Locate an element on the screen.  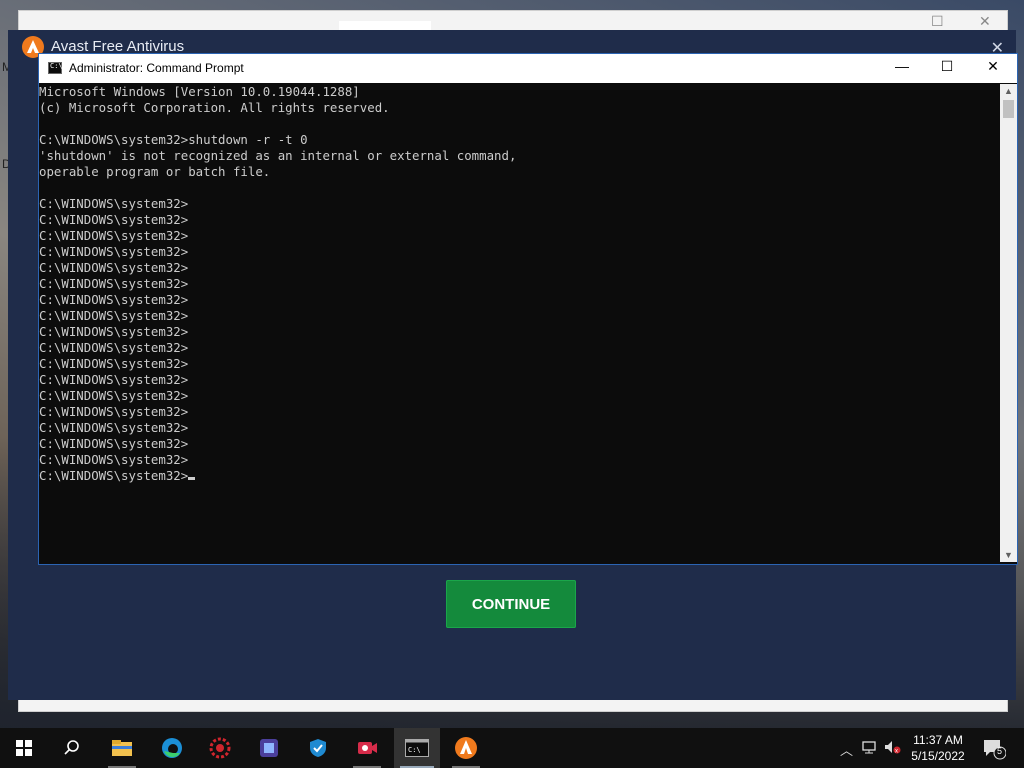
clock-time: 11:37 AM is located at coordinates (938, 740).